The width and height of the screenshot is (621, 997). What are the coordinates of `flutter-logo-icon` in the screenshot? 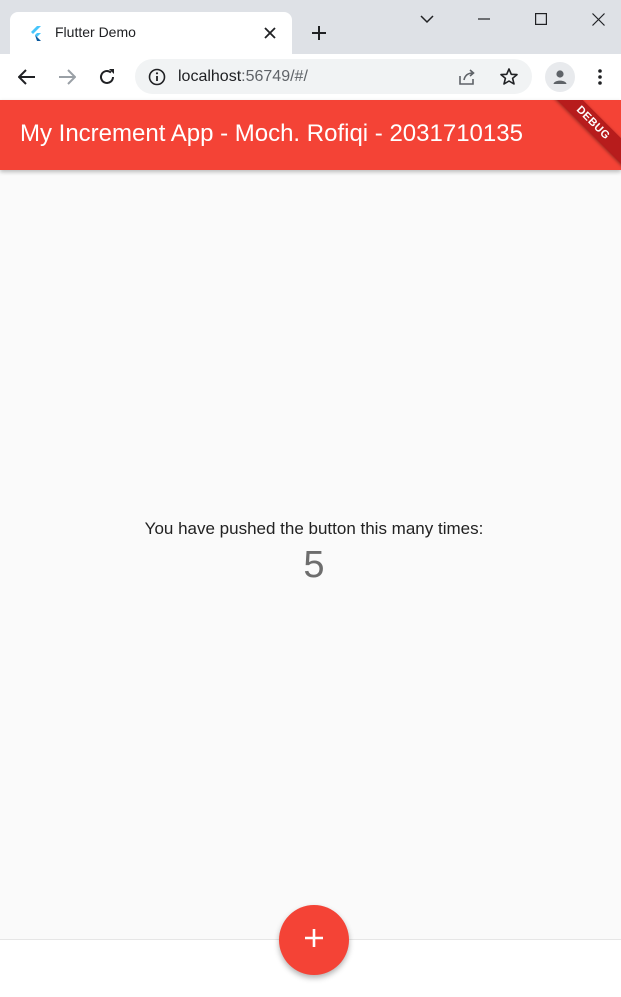 It's located at (36, 33).